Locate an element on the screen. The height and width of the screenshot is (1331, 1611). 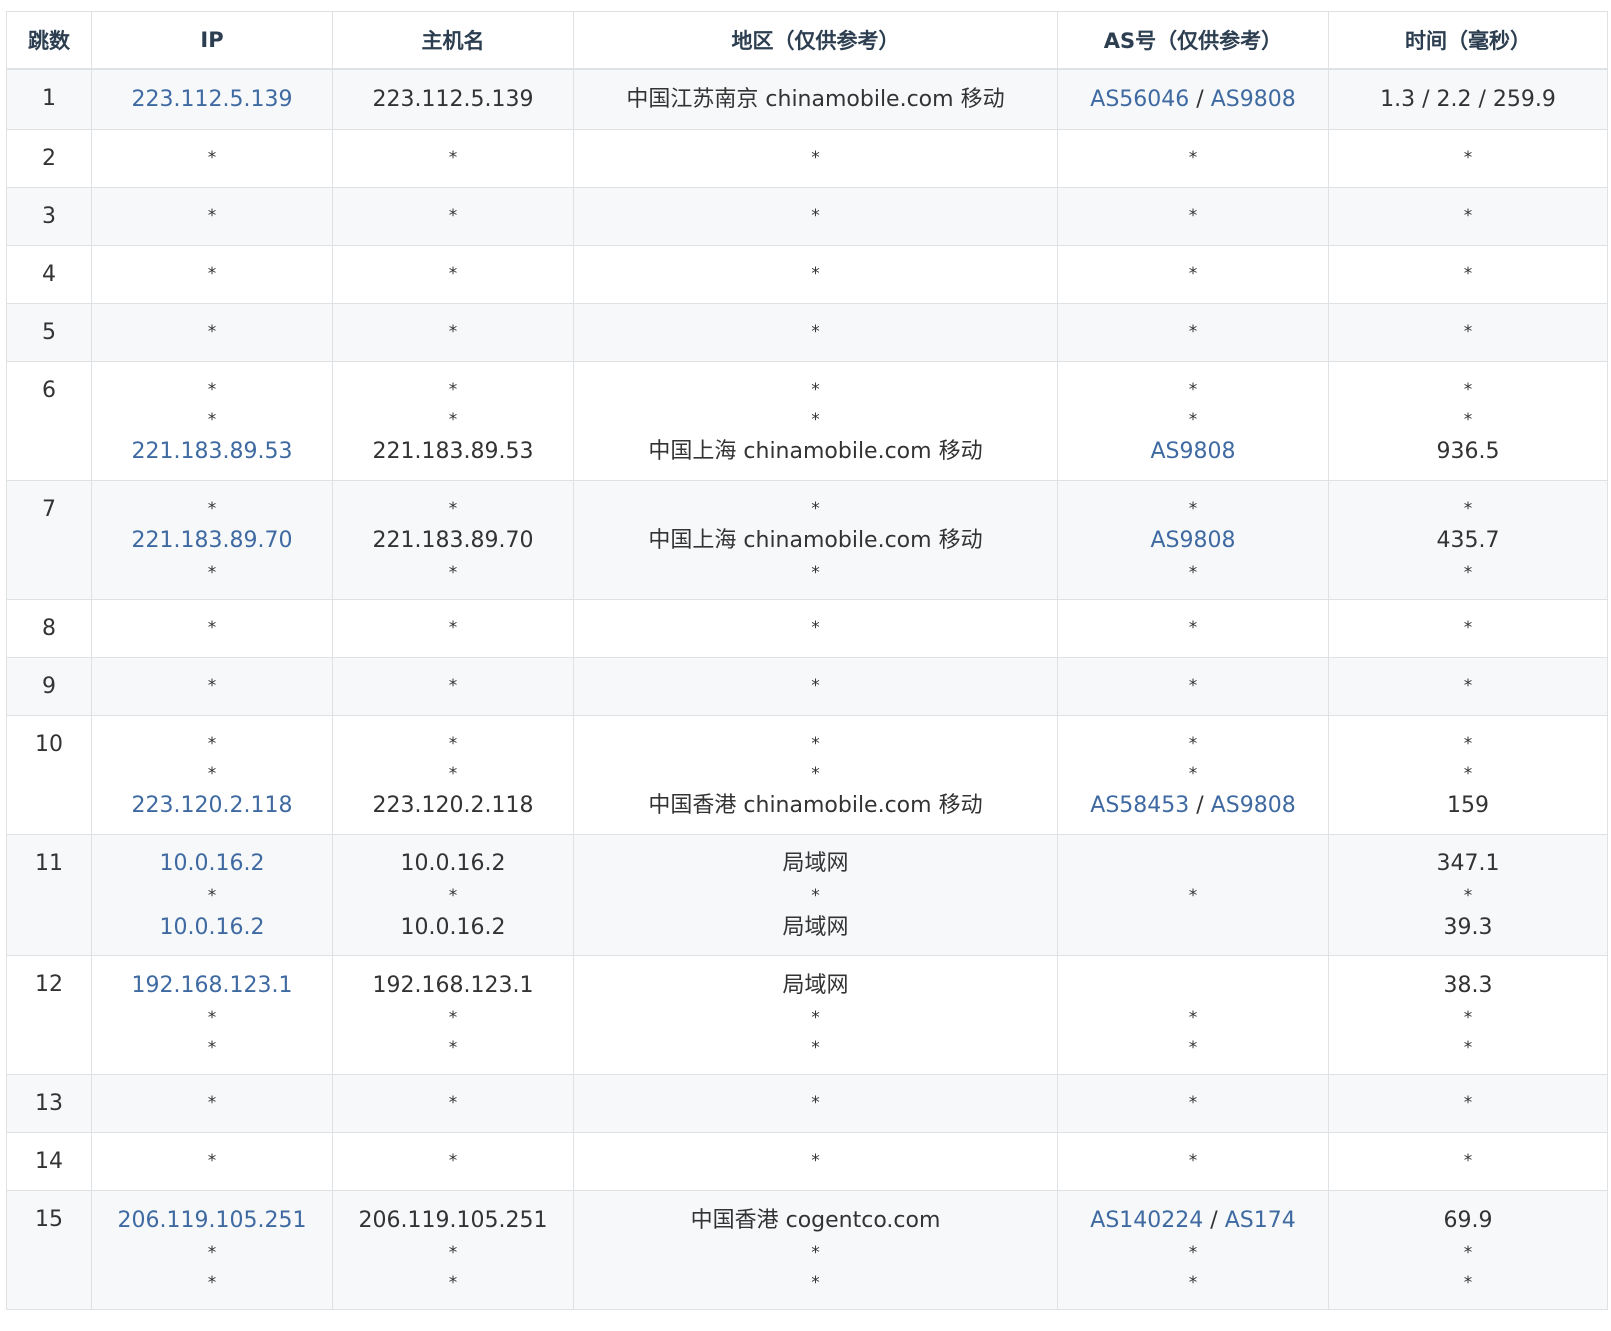
as-link: AS174 is located at coordinates (1260, 1220).